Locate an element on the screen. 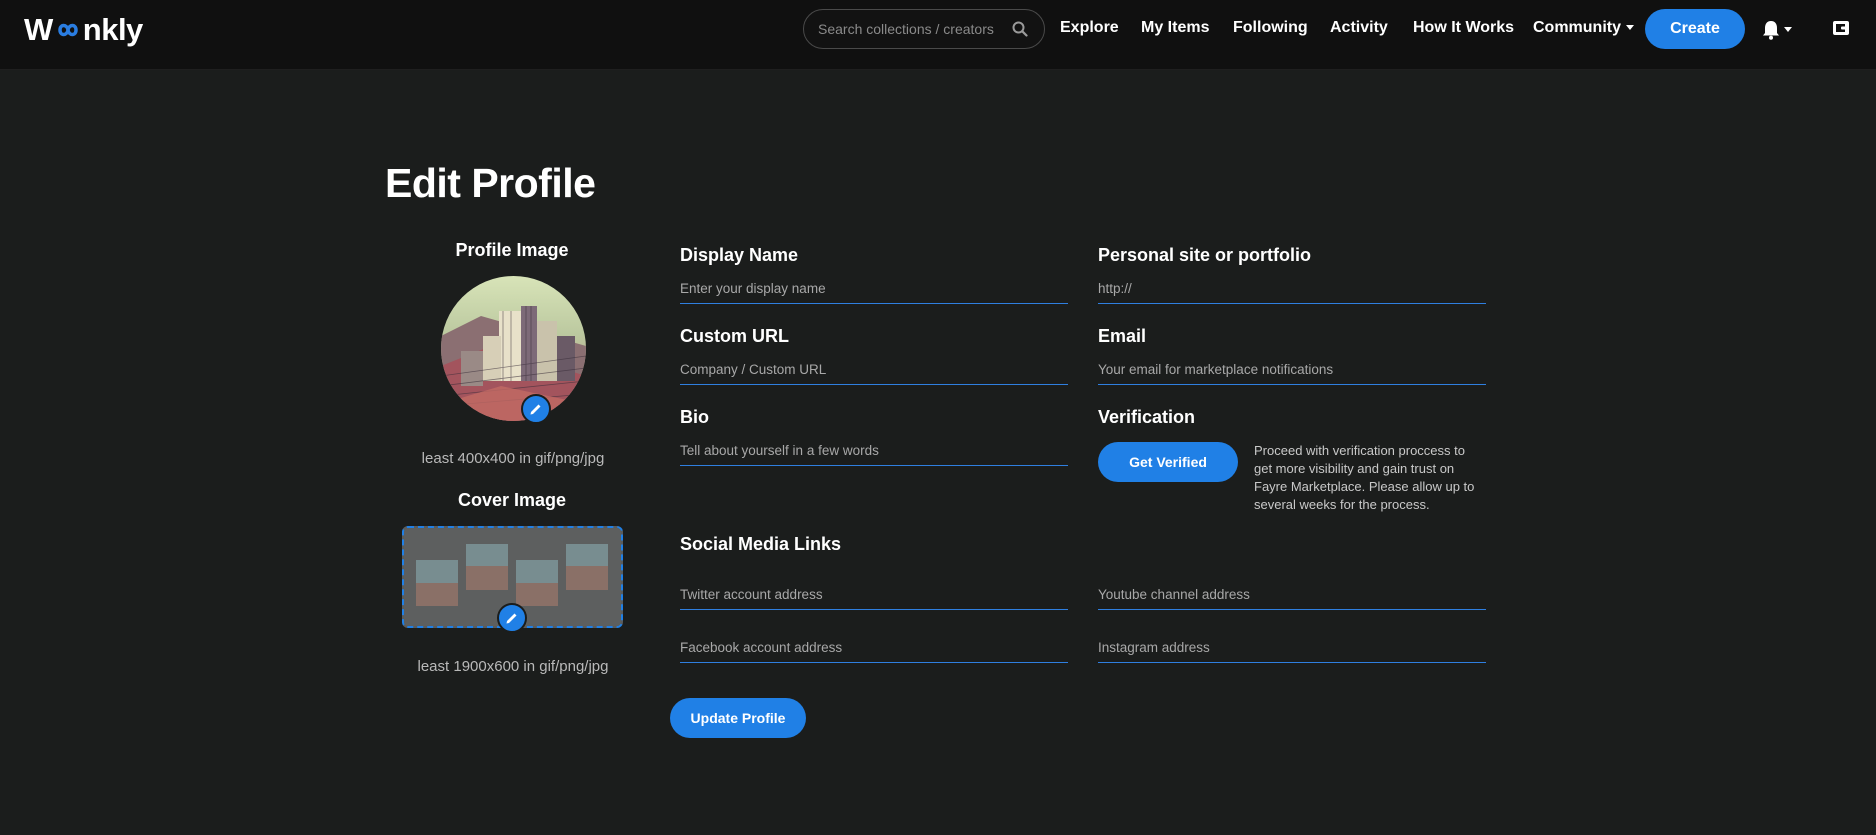 This screenshot has width=1876, height=835. nav-community-label: Community is located at coordinates (1577, 27).